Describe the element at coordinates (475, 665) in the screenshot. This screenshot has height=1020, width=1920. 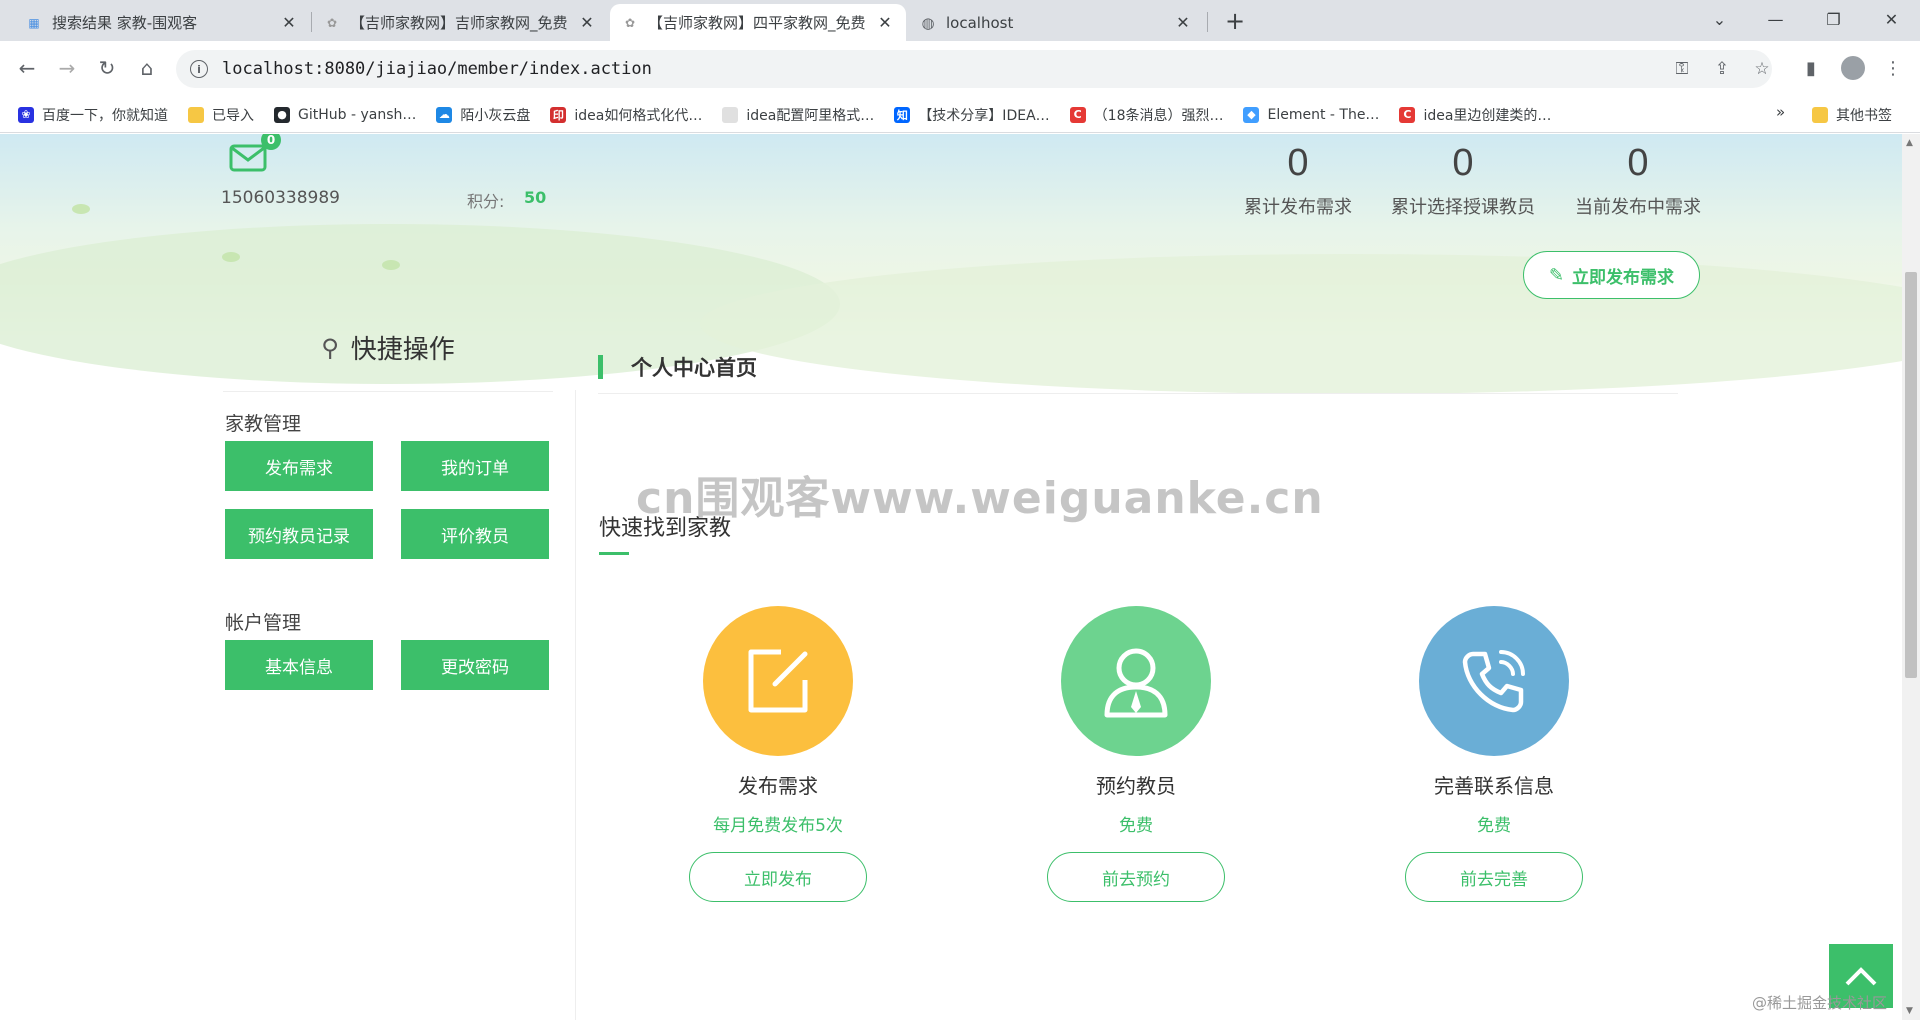
I see `change-password-button: 更改密码` at that location.